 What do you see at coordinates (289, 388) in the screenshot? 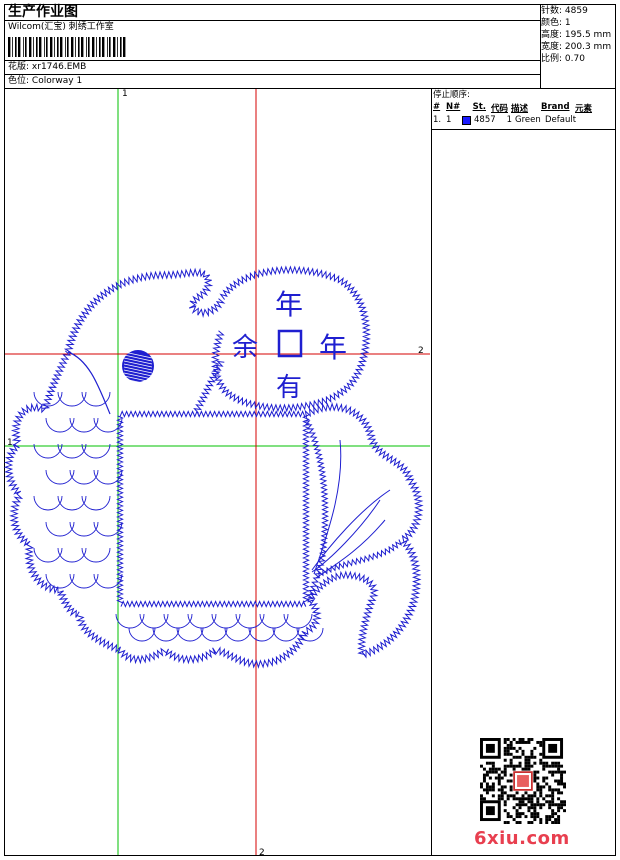
I see `character-bottom: 有` at bounding box center [289, 388].